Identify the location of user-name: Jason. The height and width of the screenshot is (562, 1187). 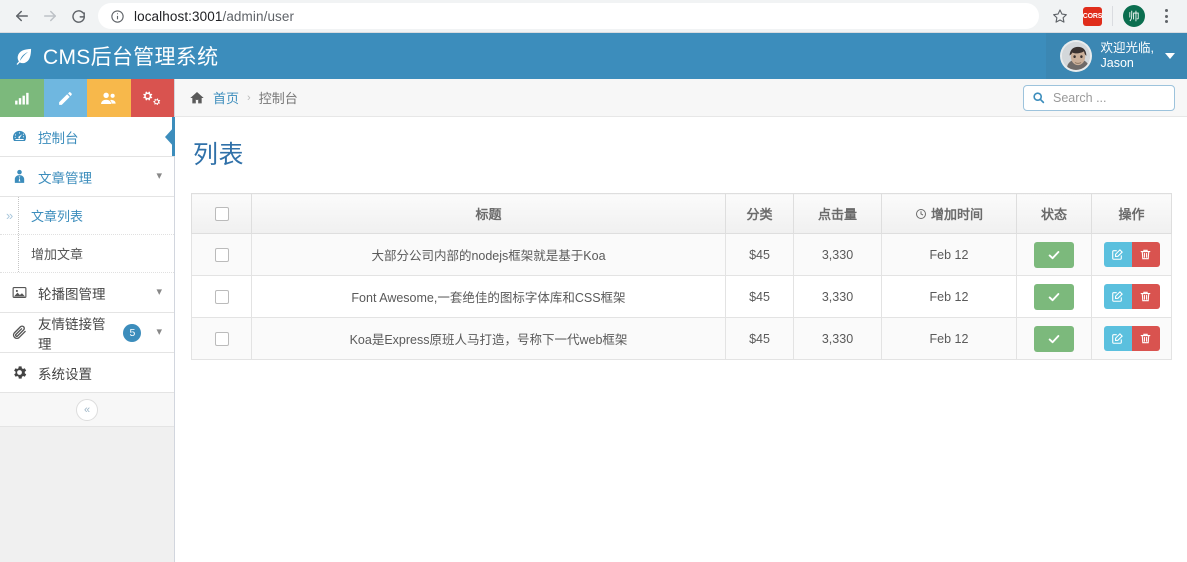
(1117, 63).